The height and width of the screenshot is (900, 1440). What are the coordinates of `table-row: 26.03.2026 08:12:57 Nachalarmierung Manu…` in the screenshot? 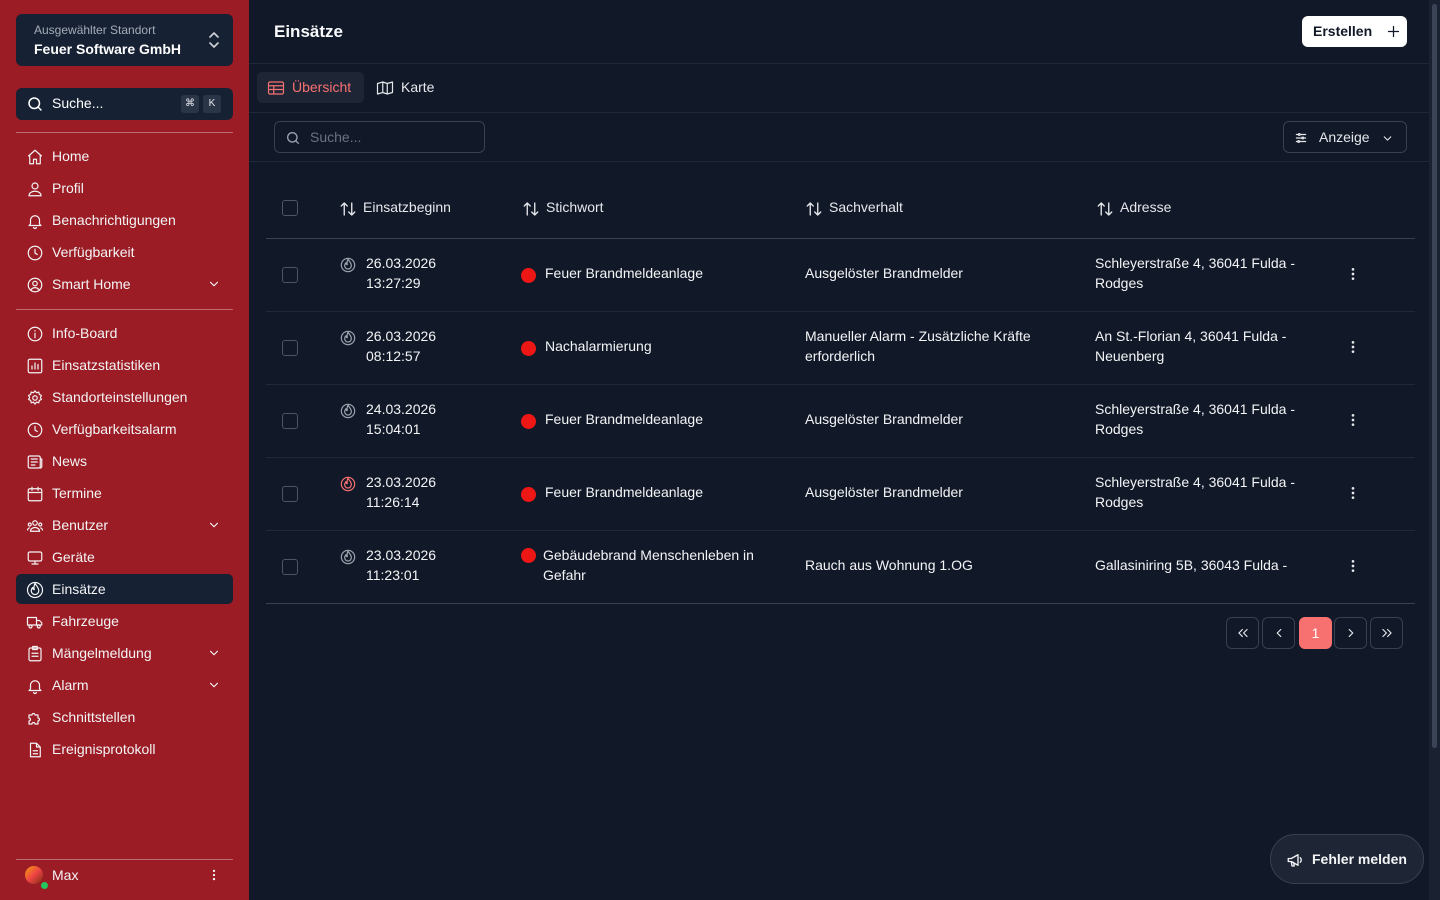 It's located at (840, 348).